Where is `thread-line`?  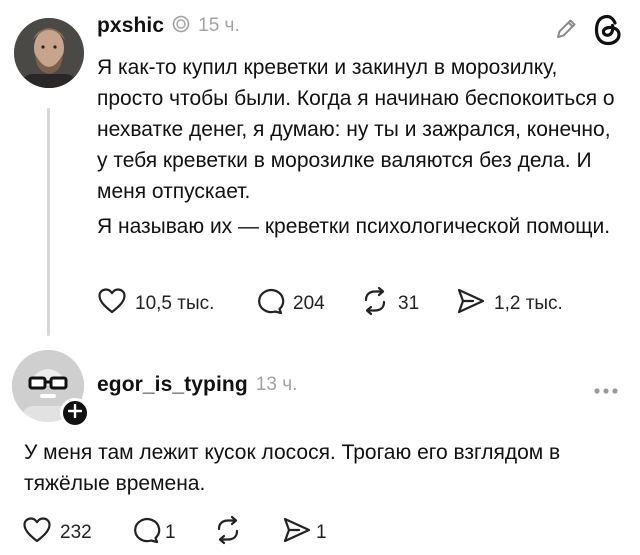 thread-line is located at coordinates (48, 222).